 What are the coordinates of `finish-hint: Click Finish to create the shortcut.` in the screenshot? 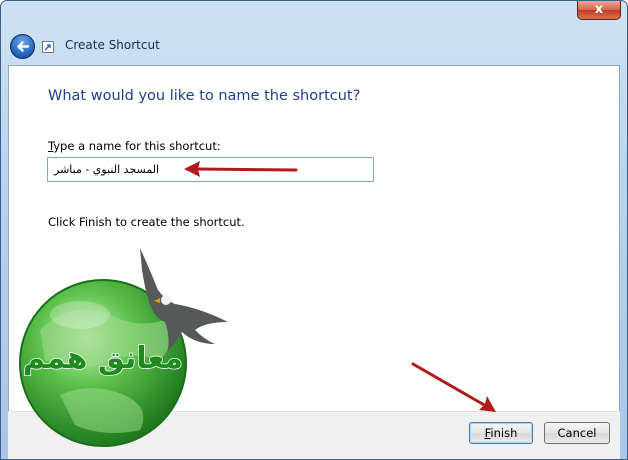 It's located at (146, 222).